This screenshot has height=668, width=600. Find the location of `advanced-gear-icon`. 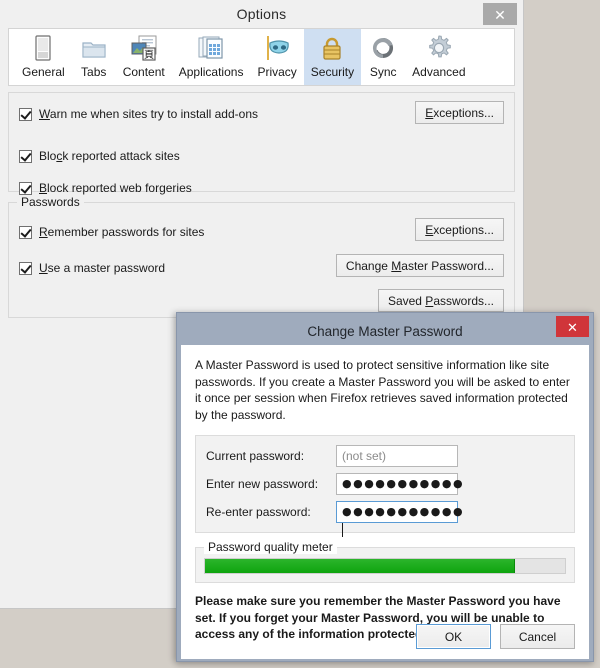

advanced-gear-icon is located at coordinates (439, 48).